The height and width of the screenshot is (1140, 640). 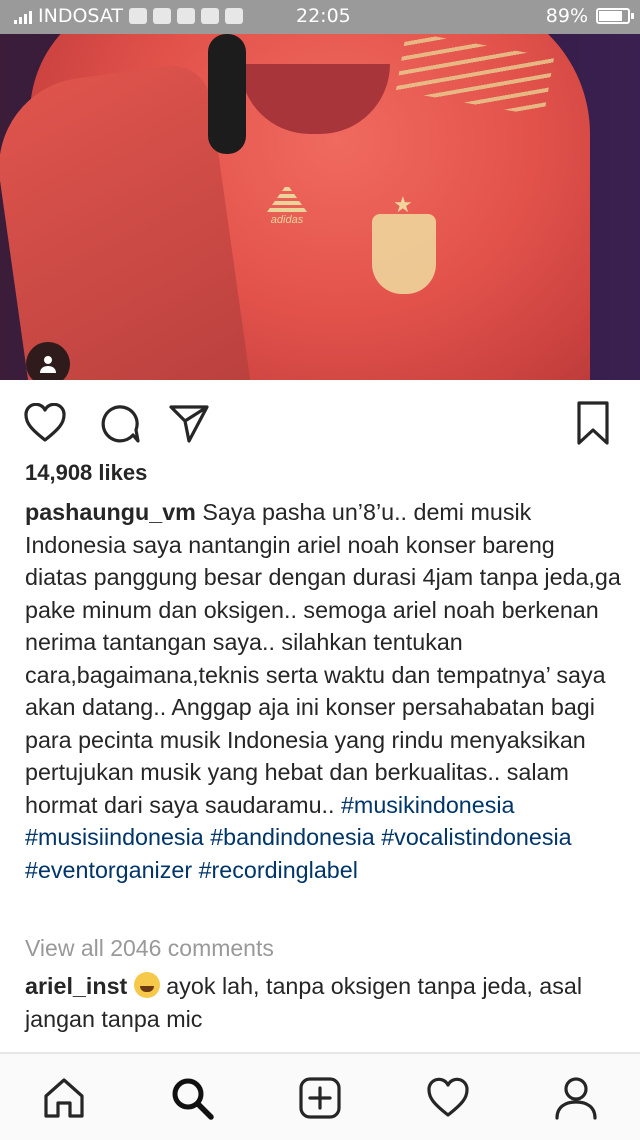 I want to click on heart-icon, so click(x=45, y=423).